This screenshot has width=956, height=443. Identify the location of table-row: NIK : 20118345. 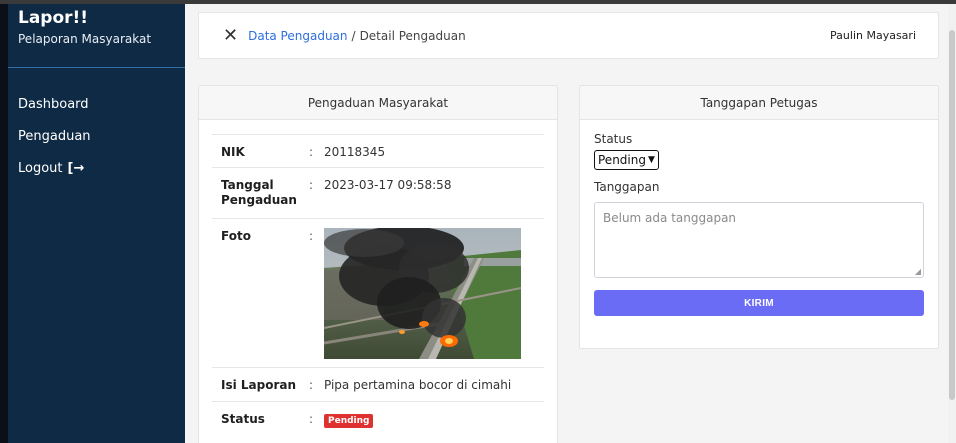
(378, 150).